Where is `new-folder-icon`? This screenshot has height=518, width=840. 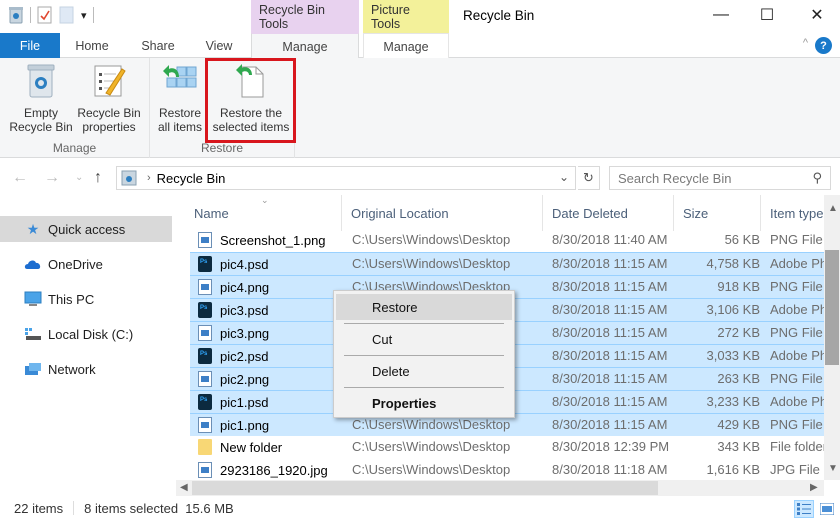
new-folder-icon is located at coordinates (67, 15).